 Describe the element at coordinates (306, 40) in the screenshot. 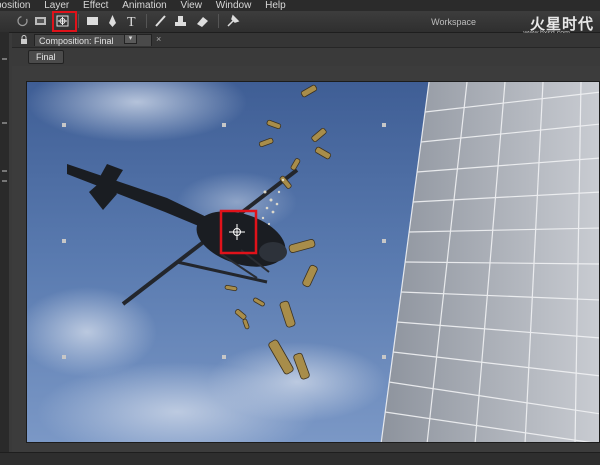

I see `composition-tab-bar: Composition: Final ▾ ×` at that location.